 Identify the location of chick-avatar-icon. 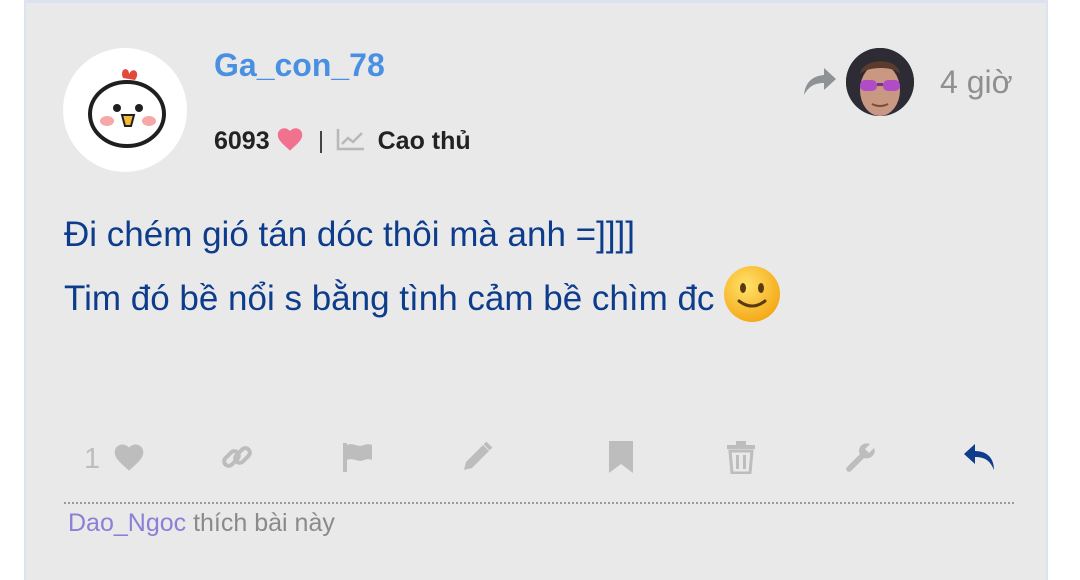
(127, 108).